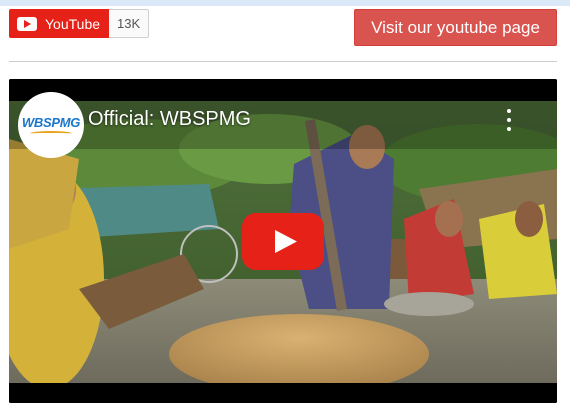 This screenshot has width=570, height=410. Describe the element at coordinates (73, 23) in the screenshot. I see `youtube-button-label: YouTube` at that location.